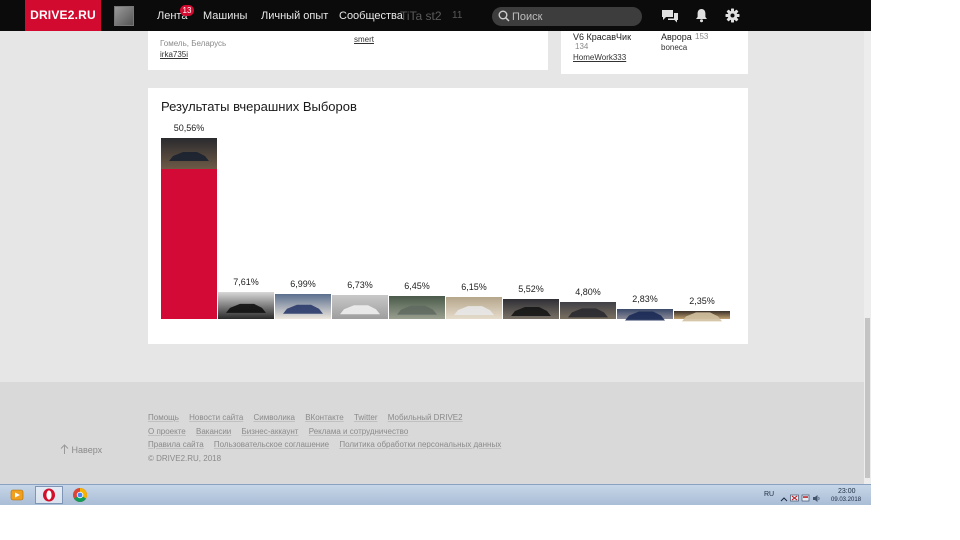 The height and width of the screenshot is (540, 960). I want to click on vertical-scrollbar, so click(867, 252).